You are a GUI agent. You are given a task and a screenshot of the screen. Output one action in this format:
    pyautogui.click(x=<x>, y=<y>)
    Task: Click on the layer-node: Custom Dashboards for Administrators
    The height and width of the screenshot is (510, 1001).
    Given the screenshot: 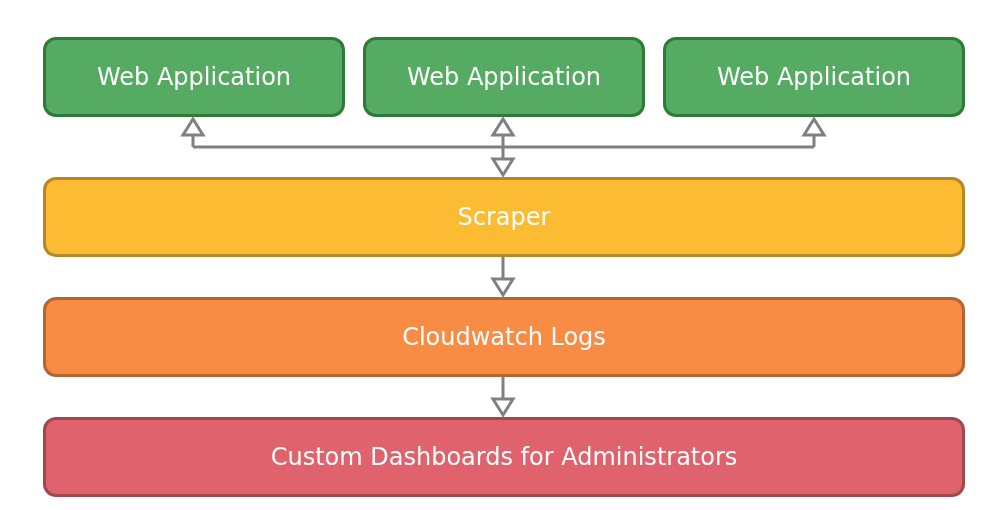 What is the action you would take?
    pyautogui.click(x=504, y=457)
    